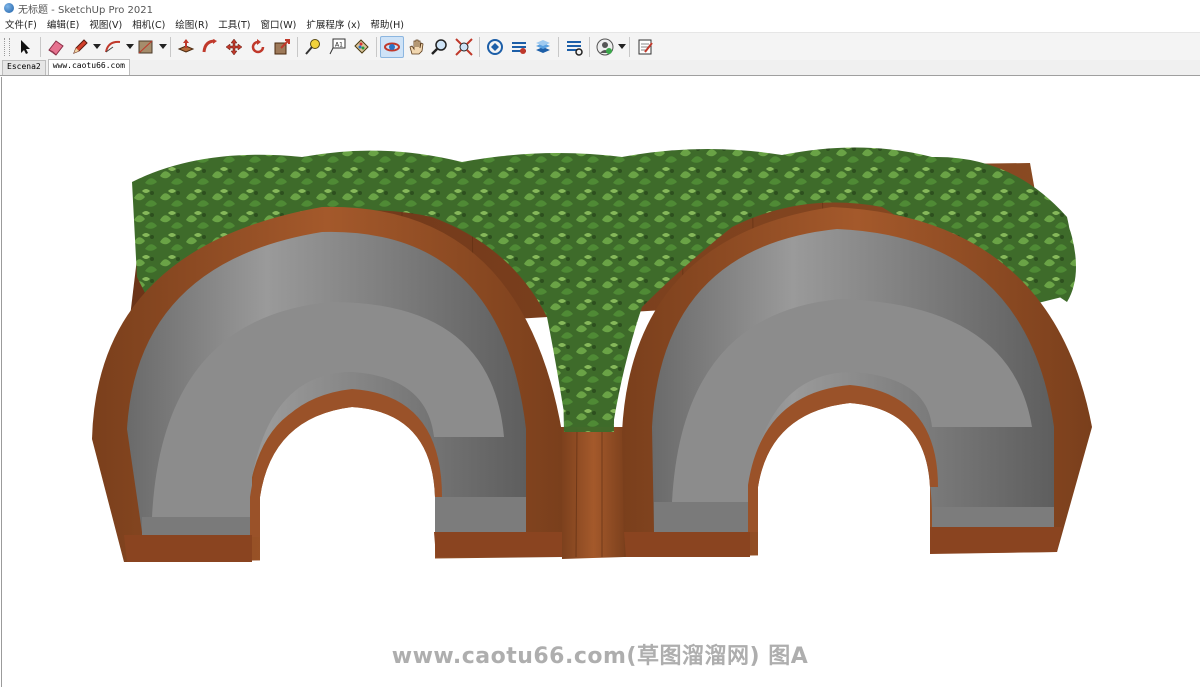  Describe the element at coordinates (234, 24) in the screenshot. I see `menu-tools: 工具(T)` at that location.